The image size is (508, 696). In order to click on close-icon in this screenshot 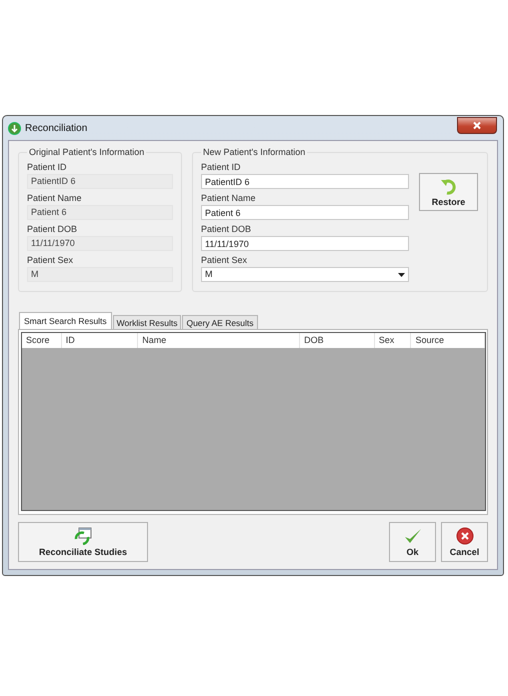, I will do `click(477, 125)`.